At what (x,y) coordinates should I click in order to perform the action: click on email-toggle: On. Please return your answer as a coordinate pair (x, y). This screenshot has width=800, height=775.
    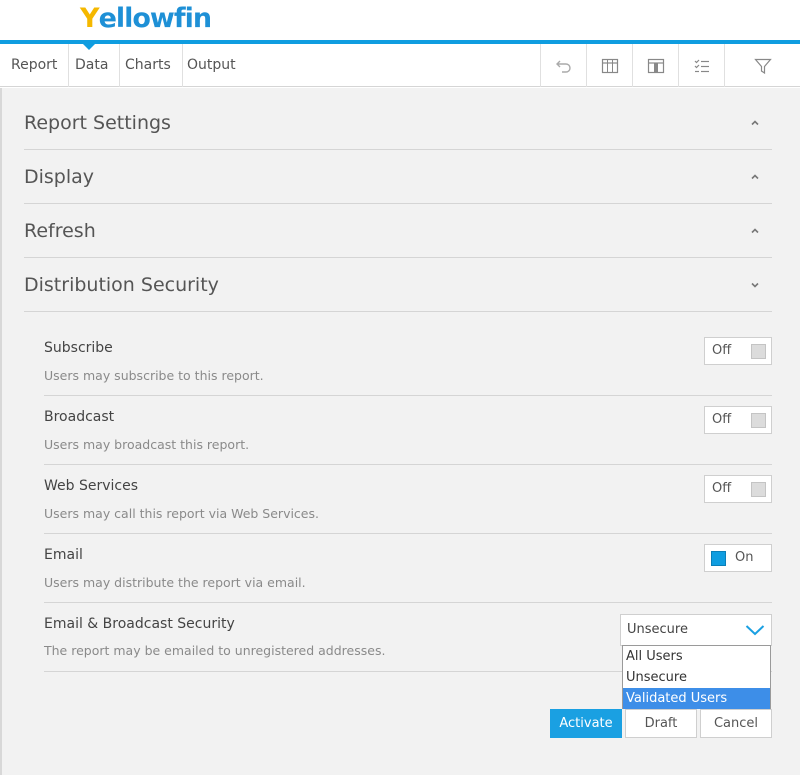
    Looking at the image, I should click on (738, 558).